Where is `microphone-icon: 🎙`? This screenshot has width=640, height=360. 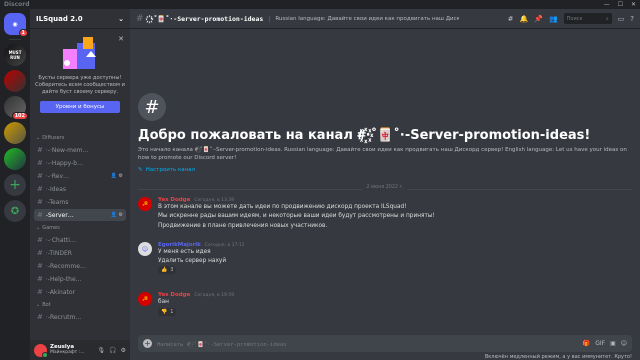 microphone-icon: 🎙 is located at coordinates (102, 350).